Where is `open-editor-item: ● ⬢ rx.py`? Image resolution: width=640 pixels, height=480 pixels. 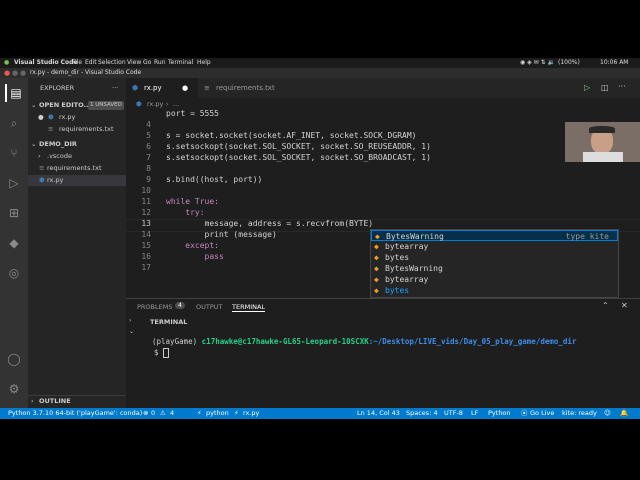
open-editor-item: ● ⬢ rx.py is located at coordinates (77, 117).